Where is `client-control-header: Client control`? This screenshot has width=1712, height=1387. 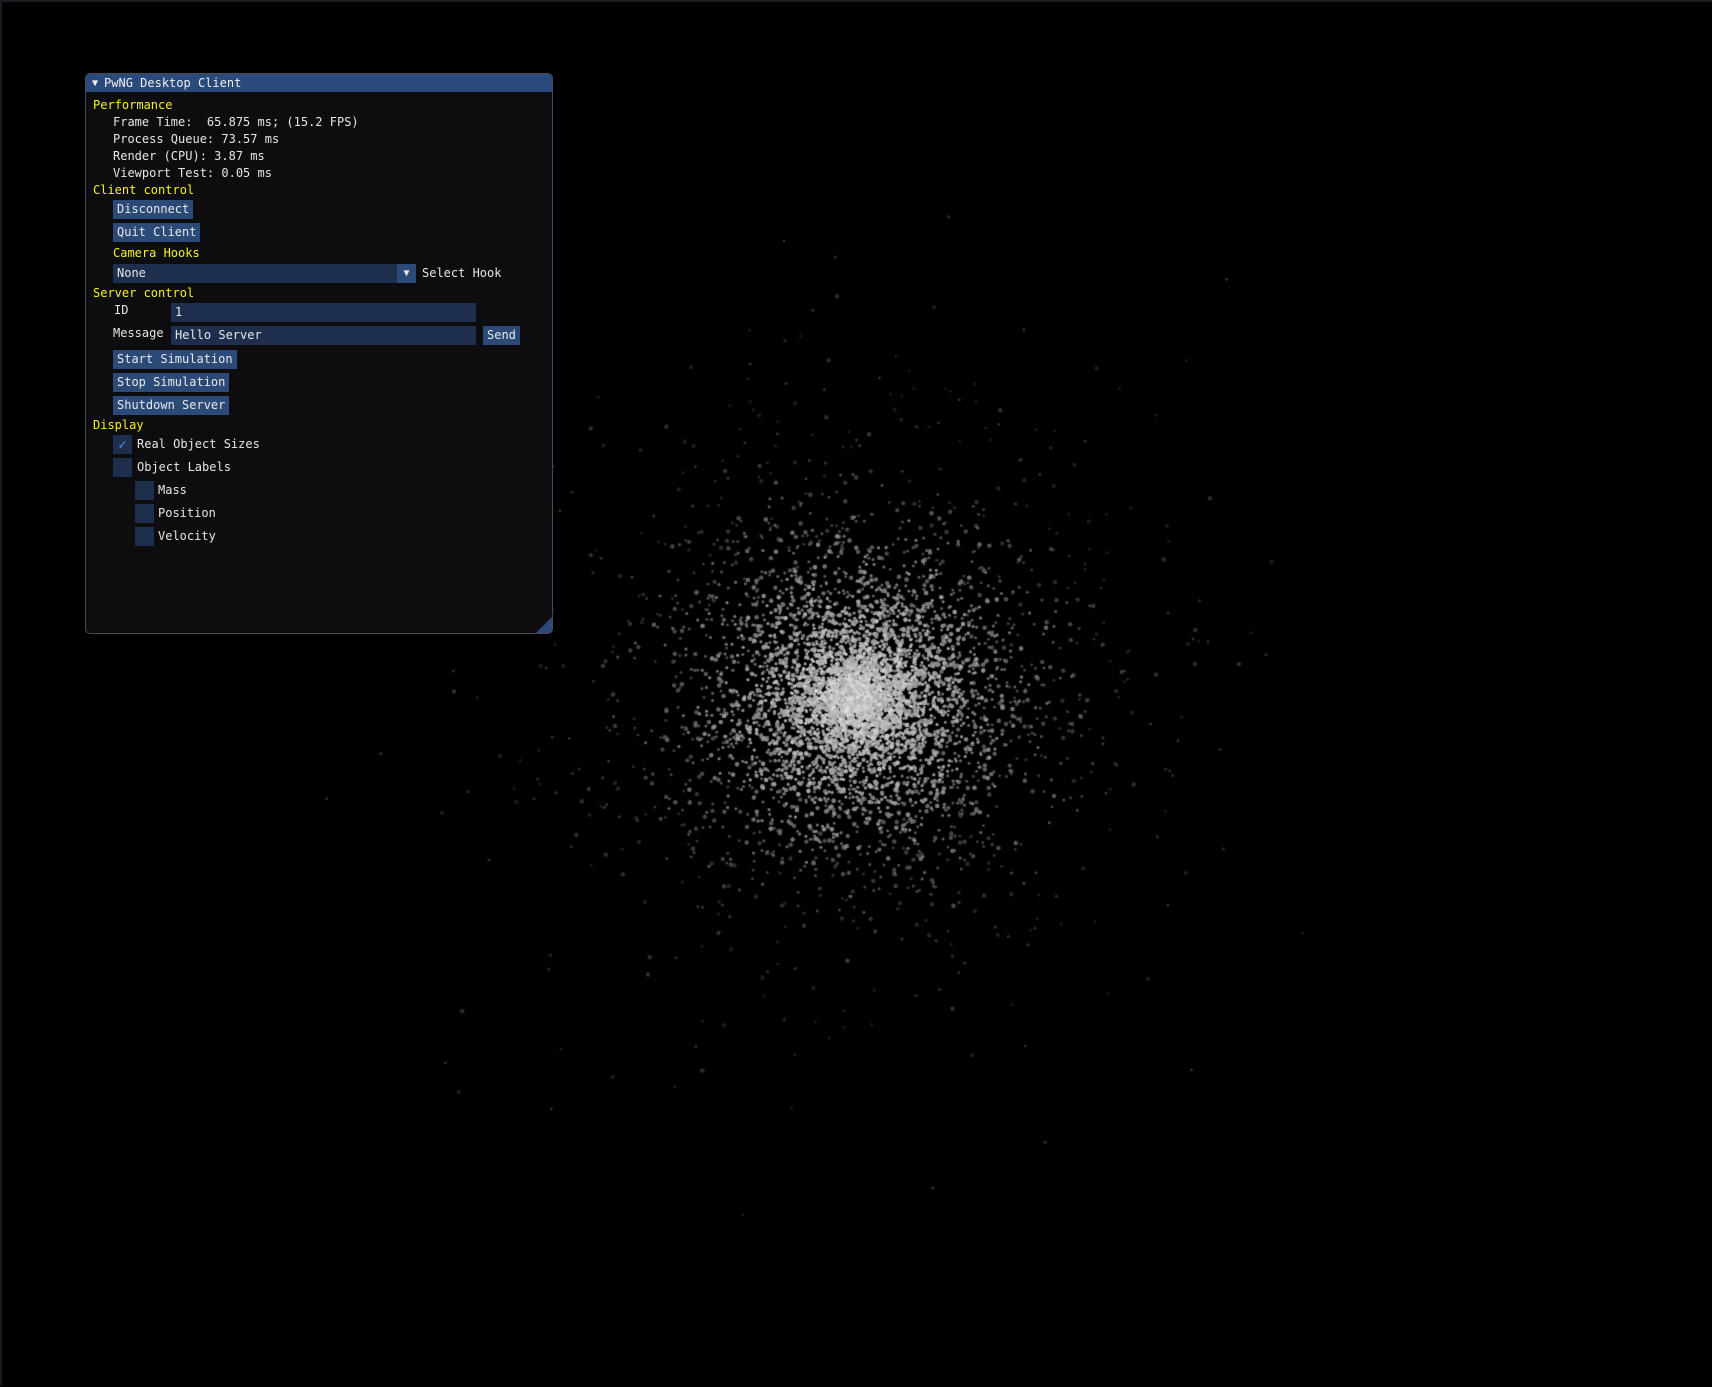 client-control-header: Client control is located at coordinates (144, 190).